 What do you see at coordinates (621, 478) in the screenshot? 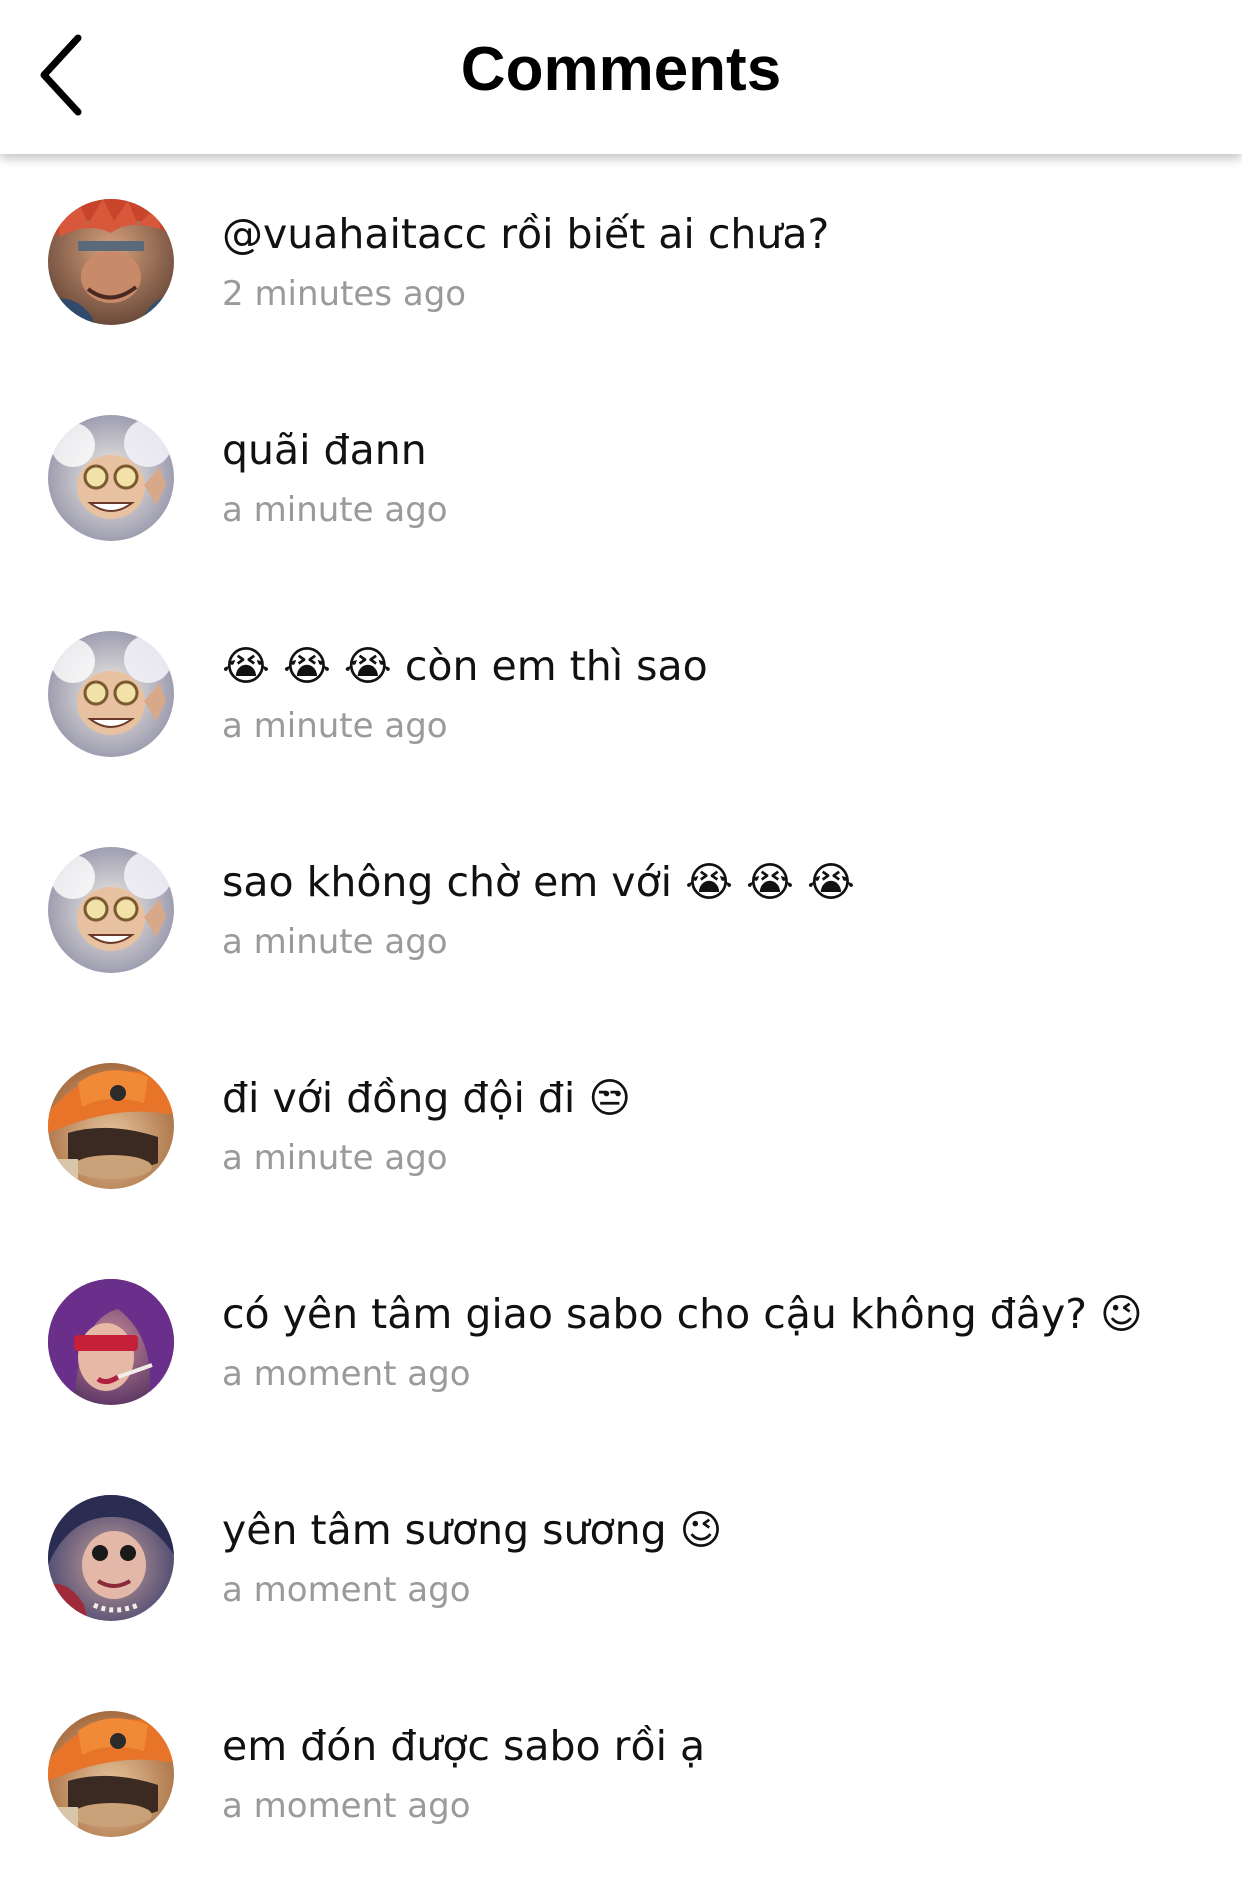
I see `comment-item: quãi đann a minute ago` at bounding box center [621, 478].